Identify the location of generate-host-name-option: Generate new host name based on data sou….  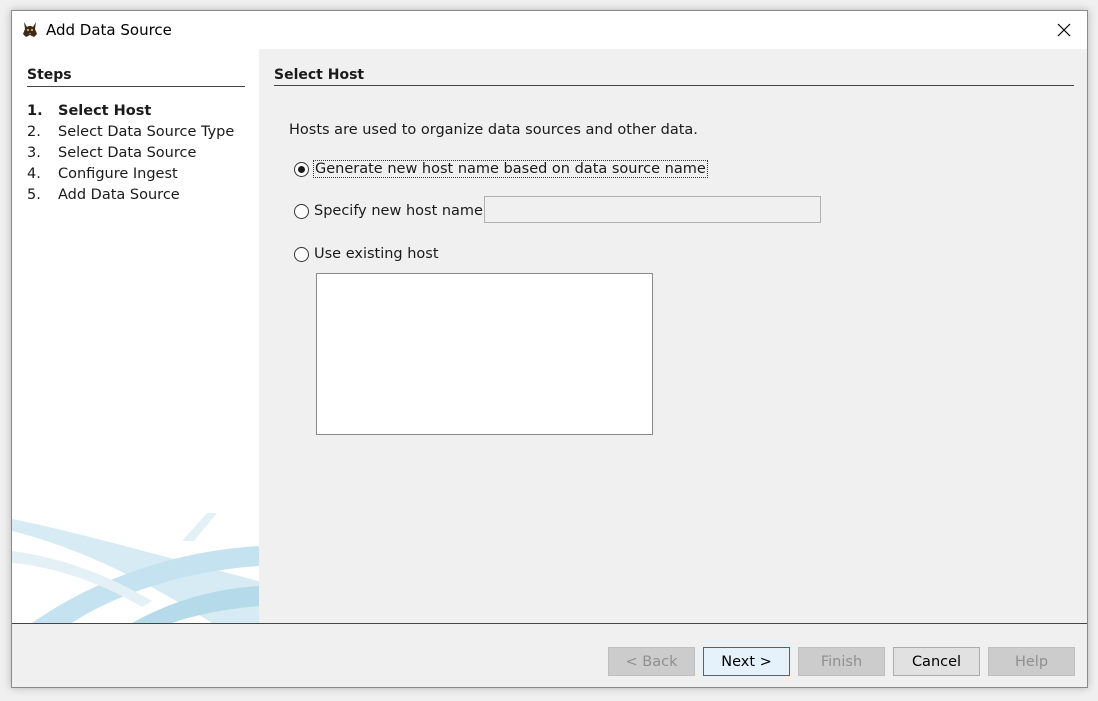
(501, 169).